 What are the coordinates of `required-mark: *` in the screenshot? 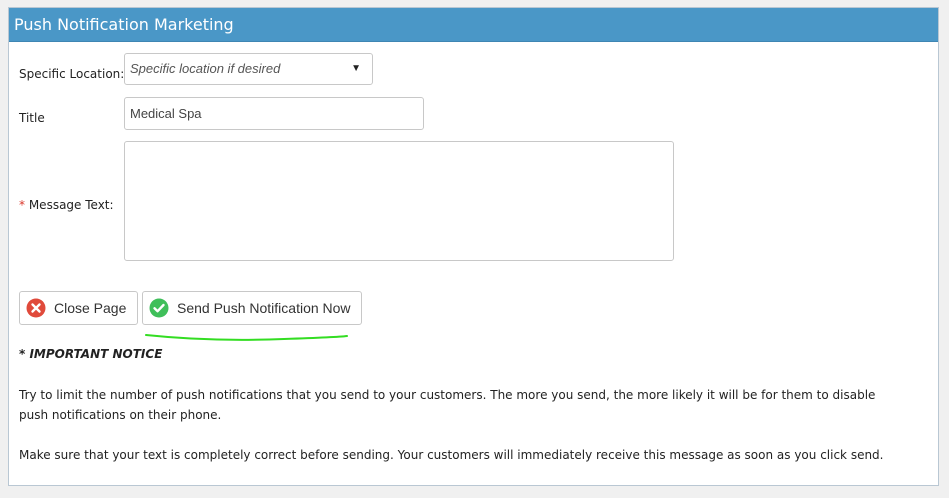 It's located at (22, 205).